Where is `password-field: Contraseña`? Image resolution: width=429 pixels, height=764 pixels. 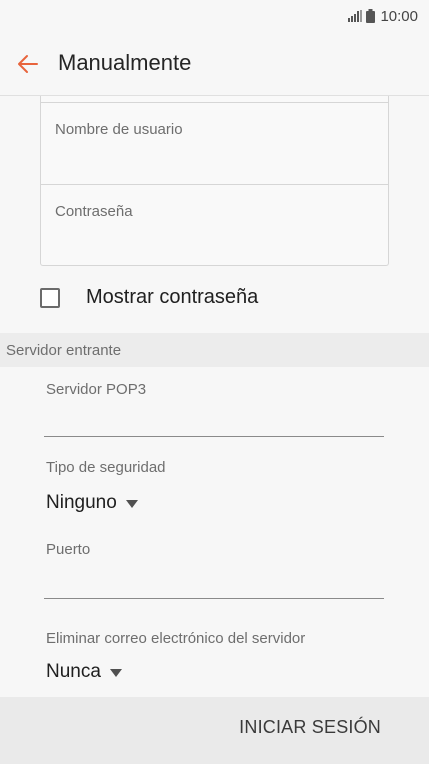 password-field: Contraseña is located at coordinates (214, 225).